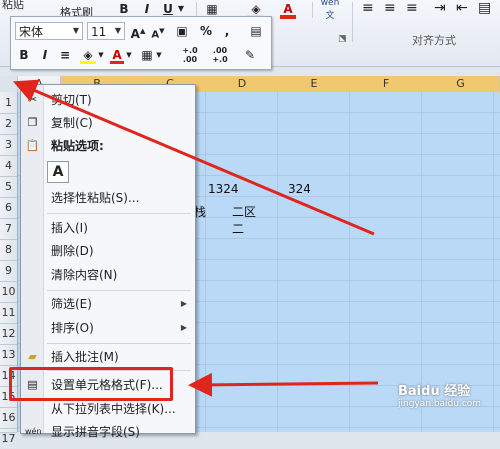 The height and width of the screenshot is (449, 500). I want to click on menu-item-cut: ✂ 剪切(T), so click(108, 100).